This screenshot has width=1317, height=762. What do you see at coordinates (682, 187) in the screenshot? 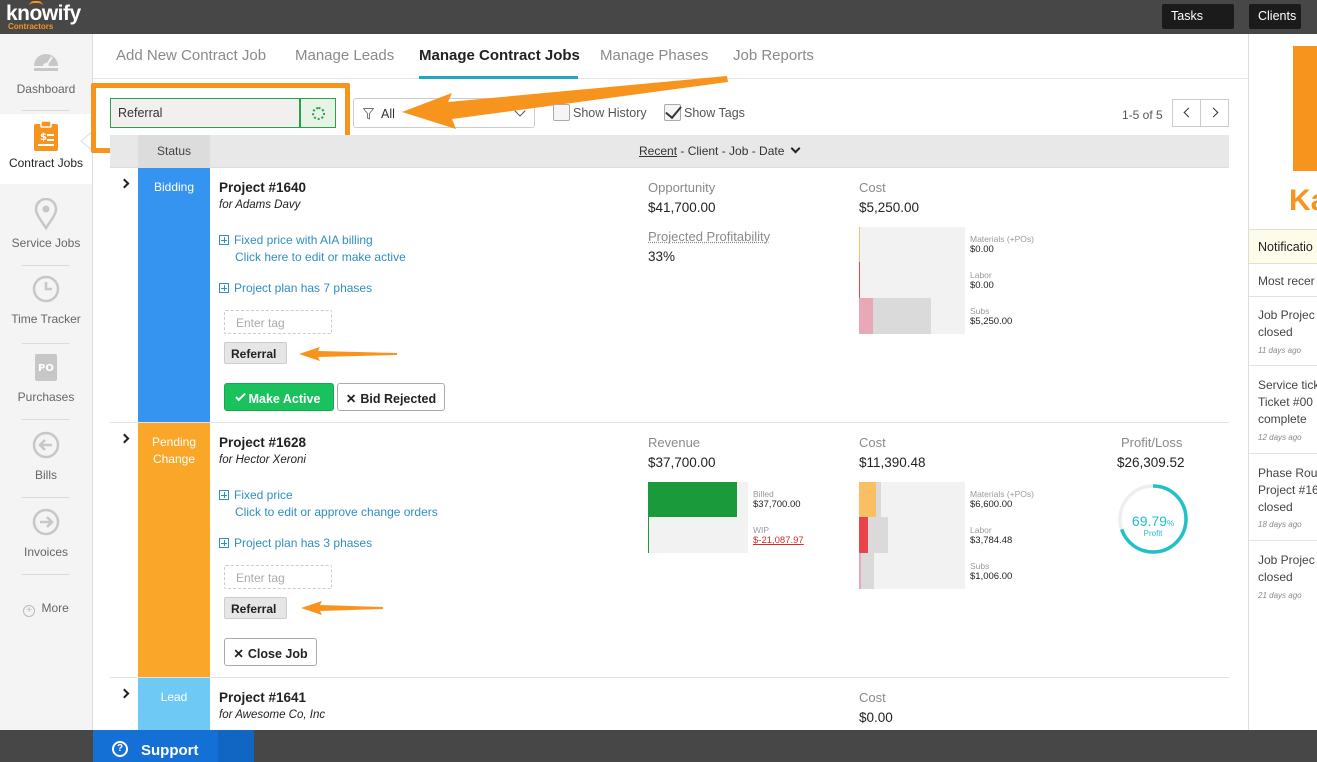
I see `opportunity-label: Opportunity` at bounding box center [682, 187].